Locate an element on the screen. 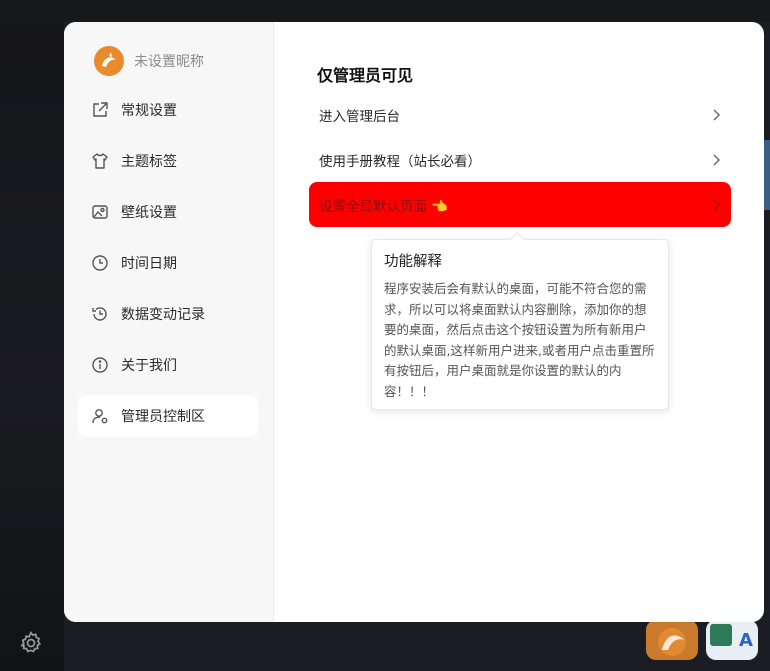 This screenshot has width=770, height=671. desktop-widget-edge is located at coordinates (767, 175).